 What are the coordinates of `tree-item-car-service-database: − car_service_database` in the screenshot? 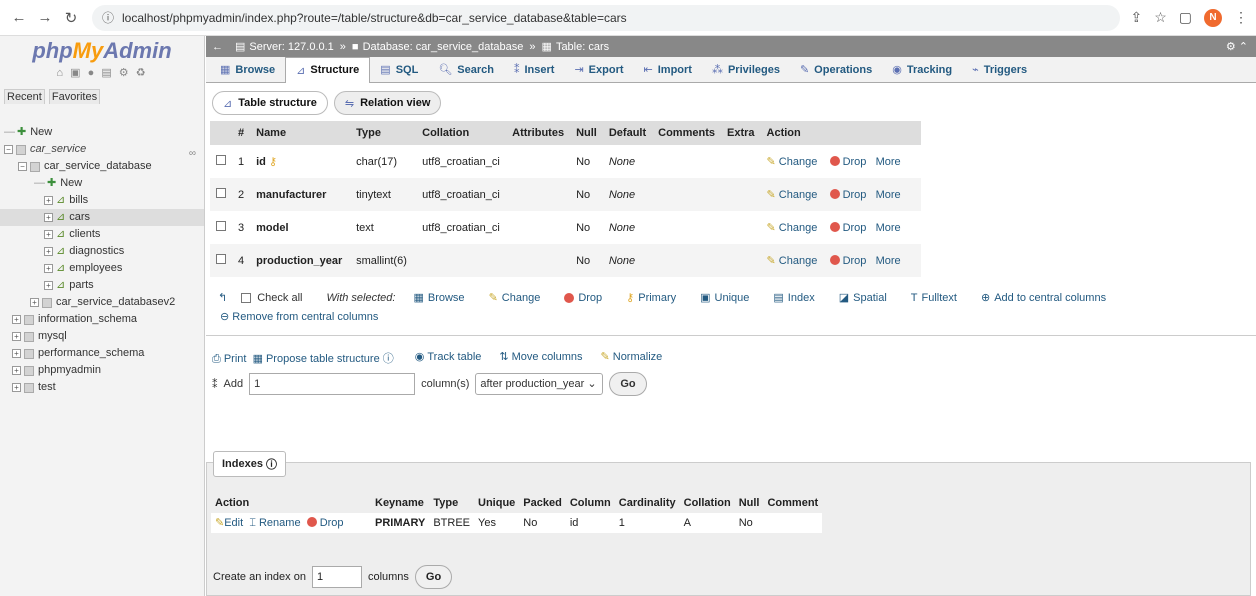 It's located at (102, 166).